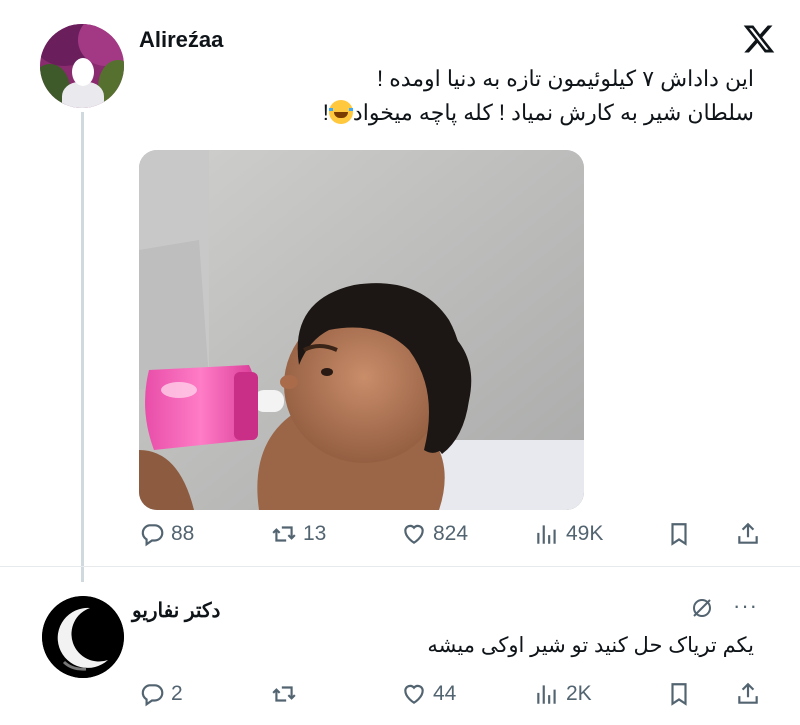 The image size is (800, 725). I want to click on more-options-button: ···, so click(745, 606).